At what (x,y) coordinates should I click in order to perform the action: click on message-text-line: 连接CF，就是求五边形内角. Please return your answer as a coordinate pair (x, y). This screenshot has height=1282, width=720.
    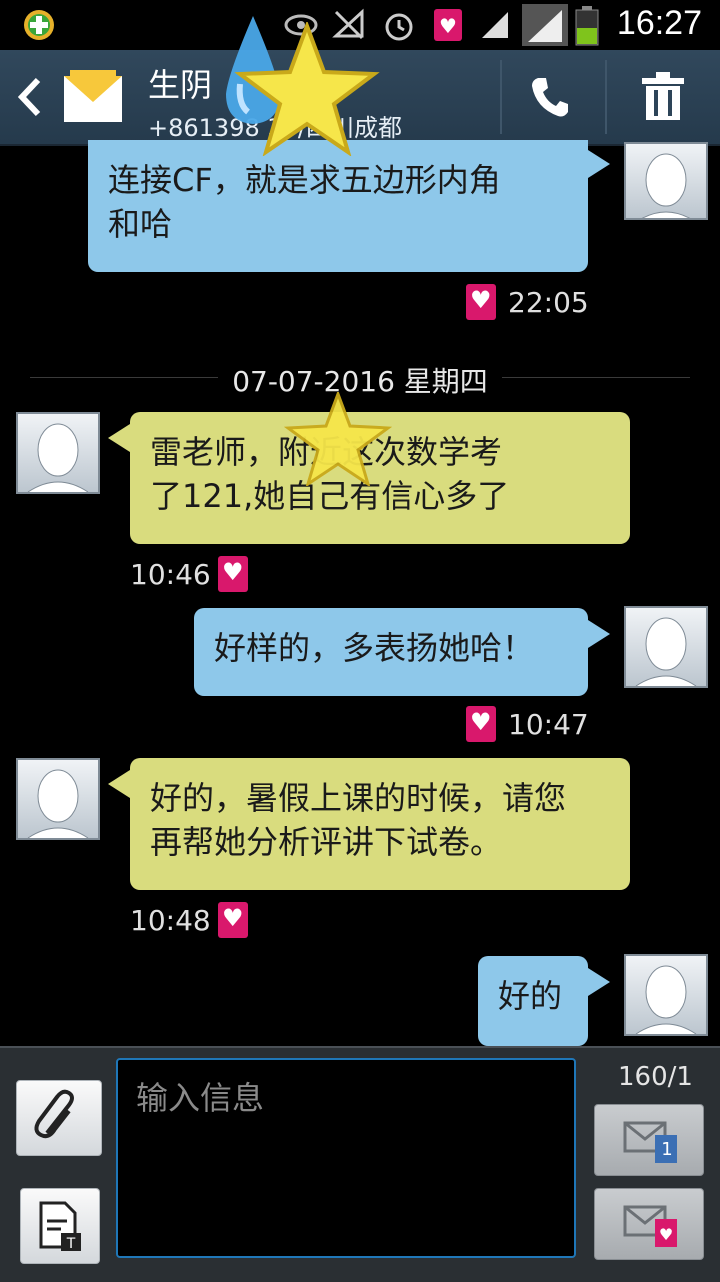
    Looking at the image, I should click on (304, 180).